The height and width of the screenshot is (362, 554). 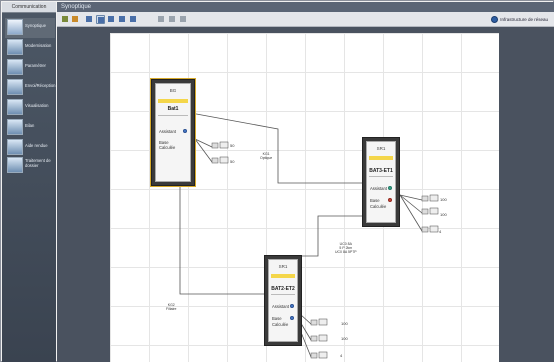 I want to click on page-title: Synoptique, so click(x=305, y=7).